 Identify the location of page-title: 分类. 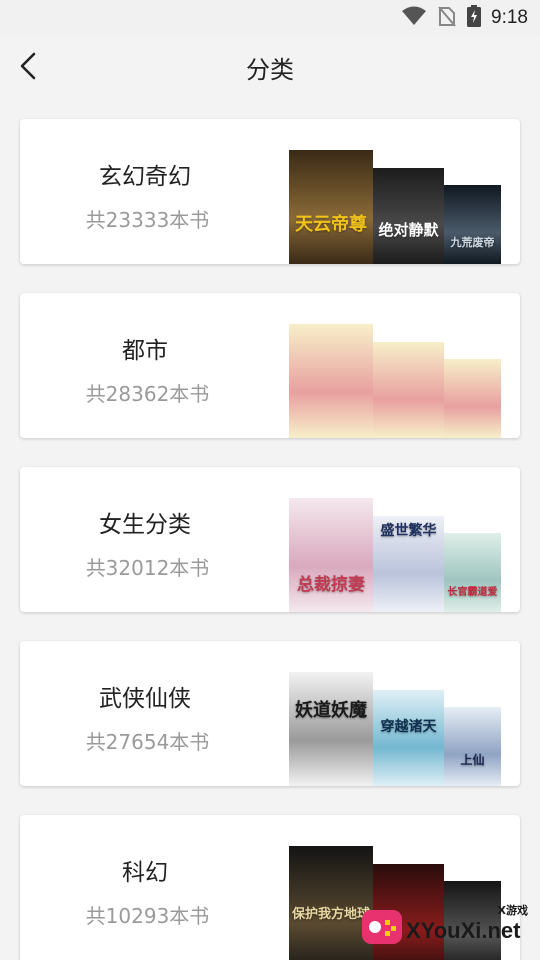
(270, 70).